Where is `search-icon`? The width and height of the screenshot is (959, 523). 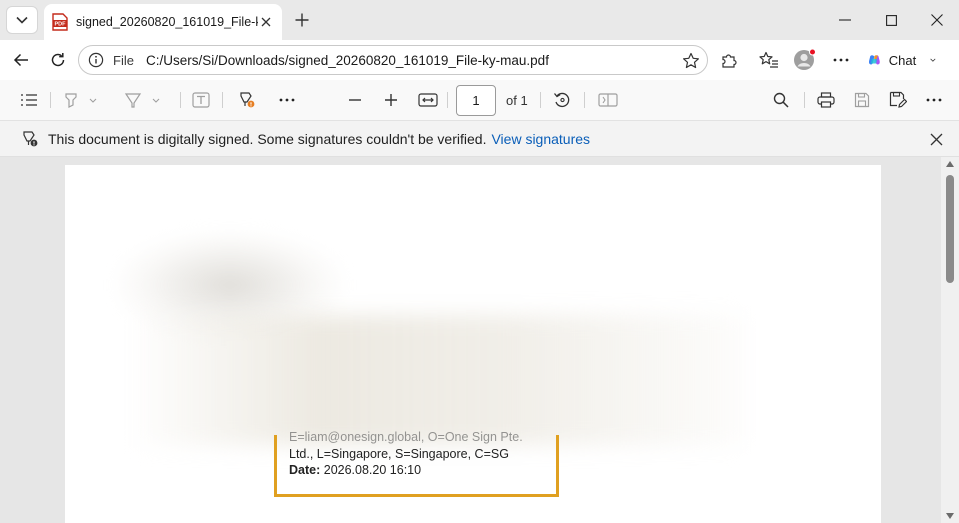
search-icon is located at coordinates (781, 100).